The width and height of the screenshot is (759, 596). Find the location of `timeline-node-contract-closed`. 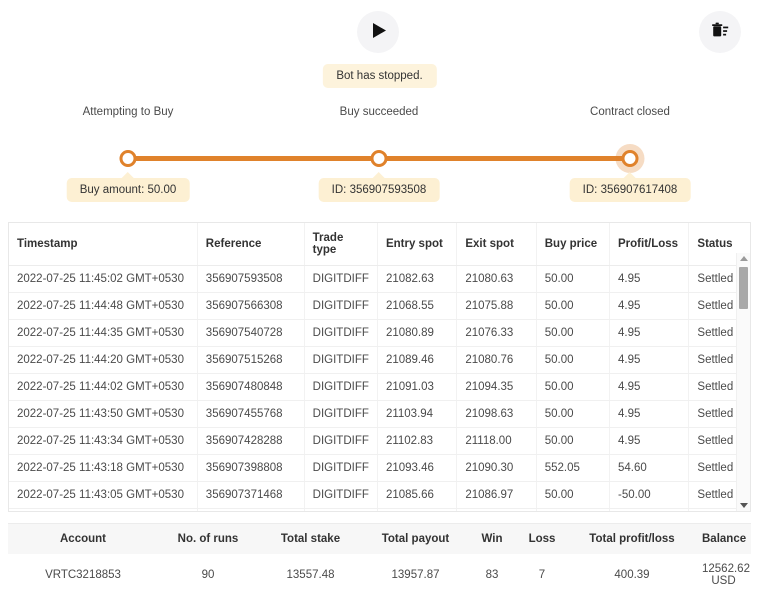

timeline-node-contract-closed is located at coordinates (630, 158).